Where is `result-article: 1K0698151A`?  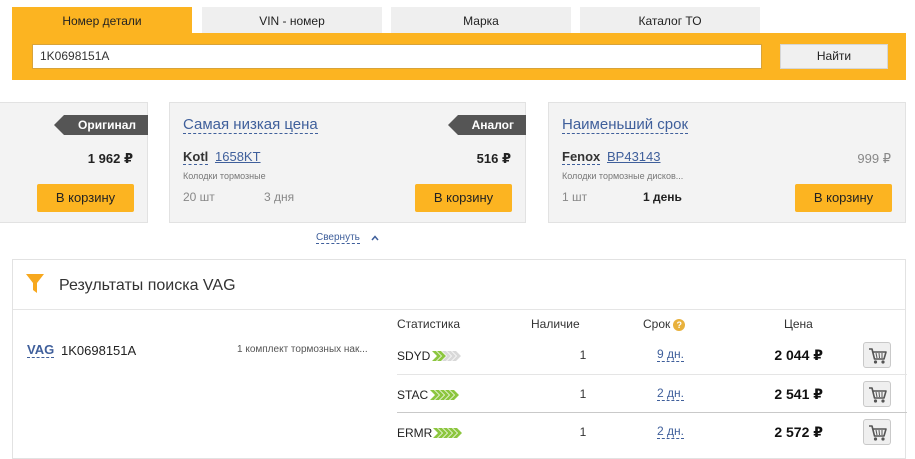
result-article: 1K0698151A is located at coordinates (99, 350).